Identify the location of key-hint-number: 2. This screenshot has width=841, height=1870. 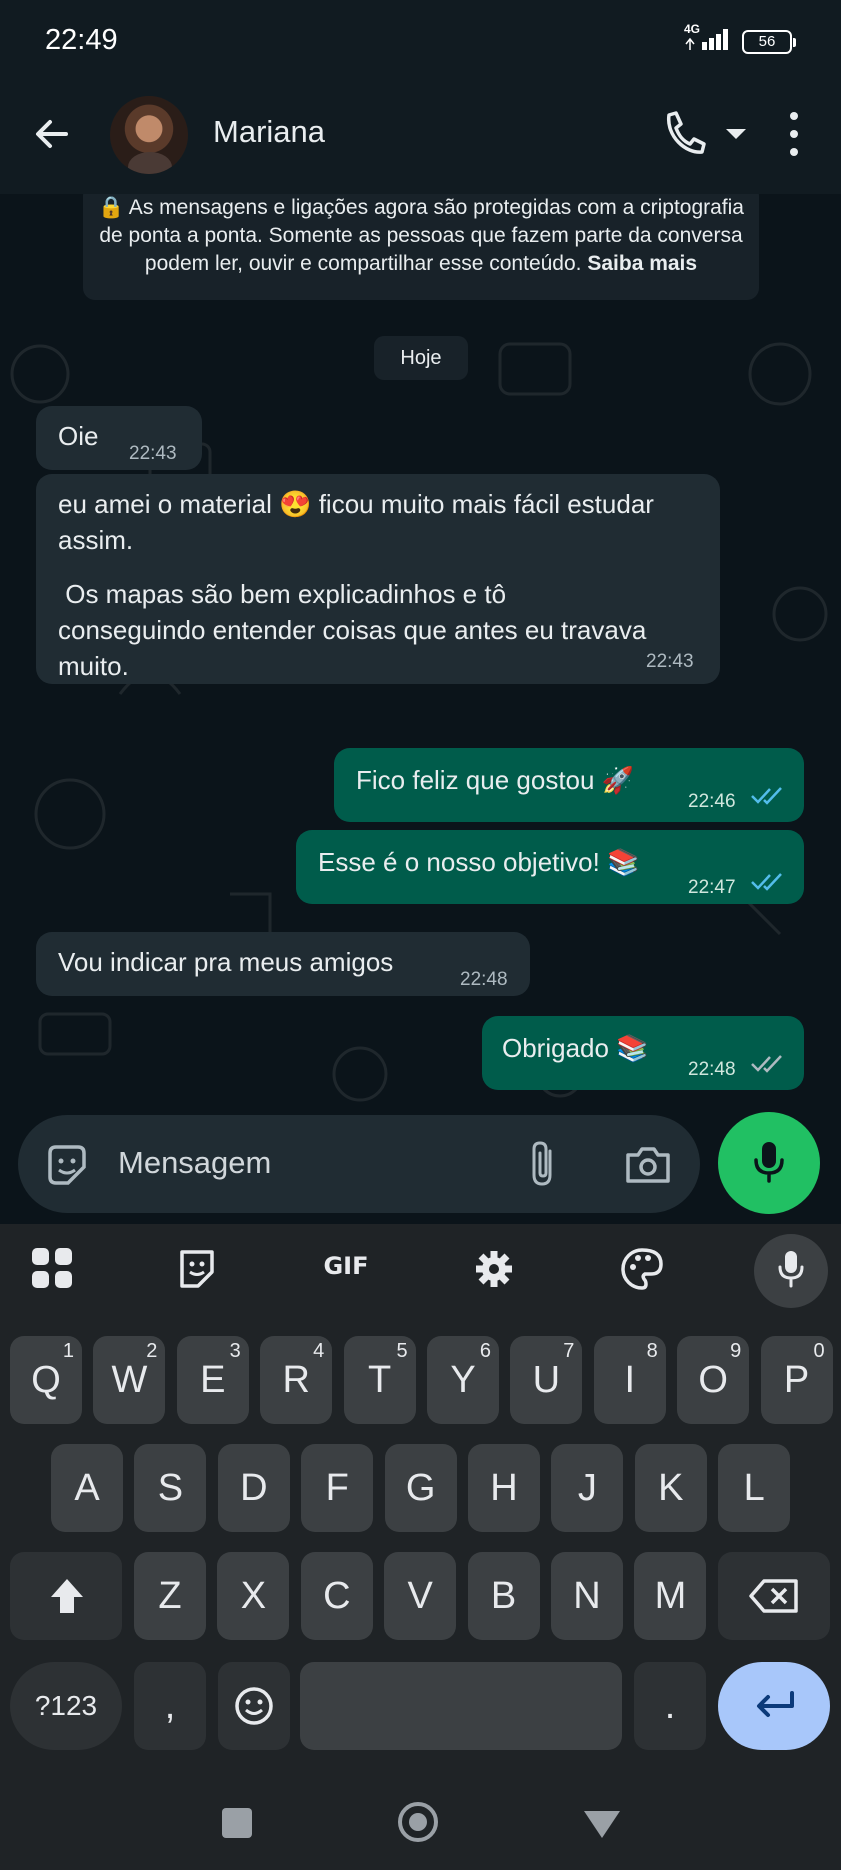
(152, 1351).